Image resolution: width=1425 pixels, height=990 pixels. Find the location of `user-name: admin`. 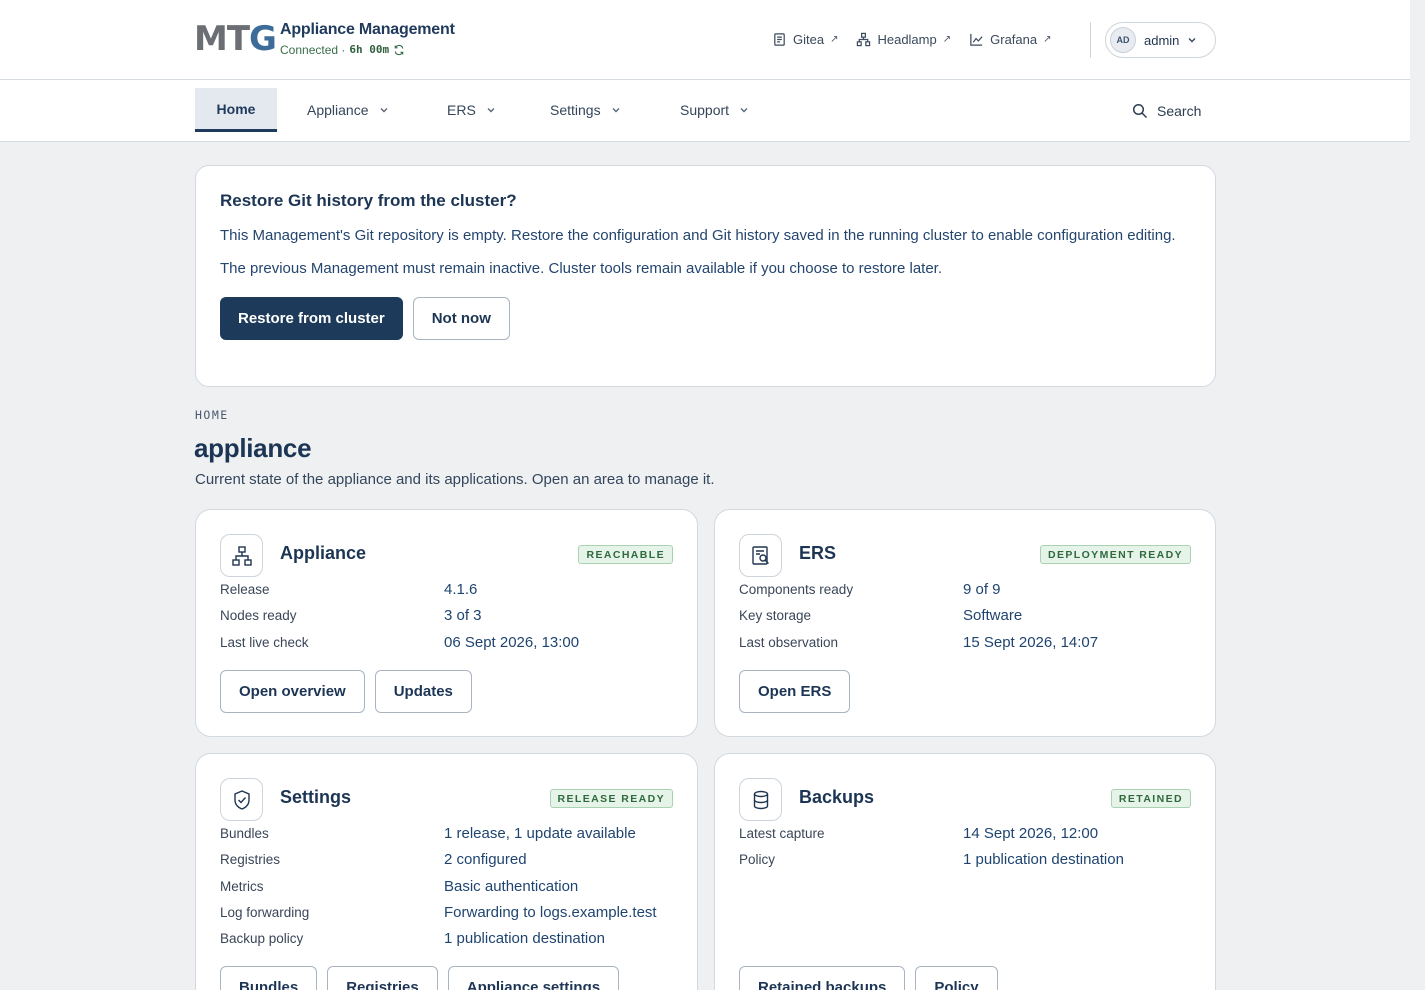

user-name: admin is located at coordinates (1162, 40).